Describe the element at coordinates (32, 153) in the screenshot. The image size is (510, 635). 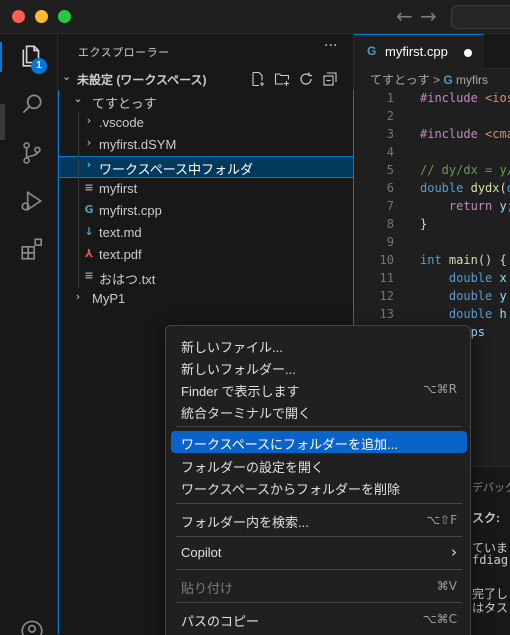
I see `source-control-icon` at that location.